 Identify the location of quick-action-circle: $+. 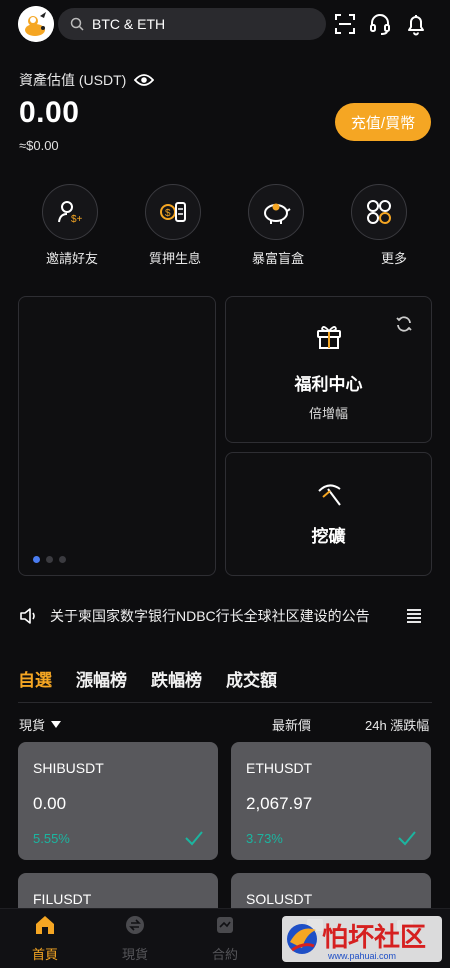
(70, 212).